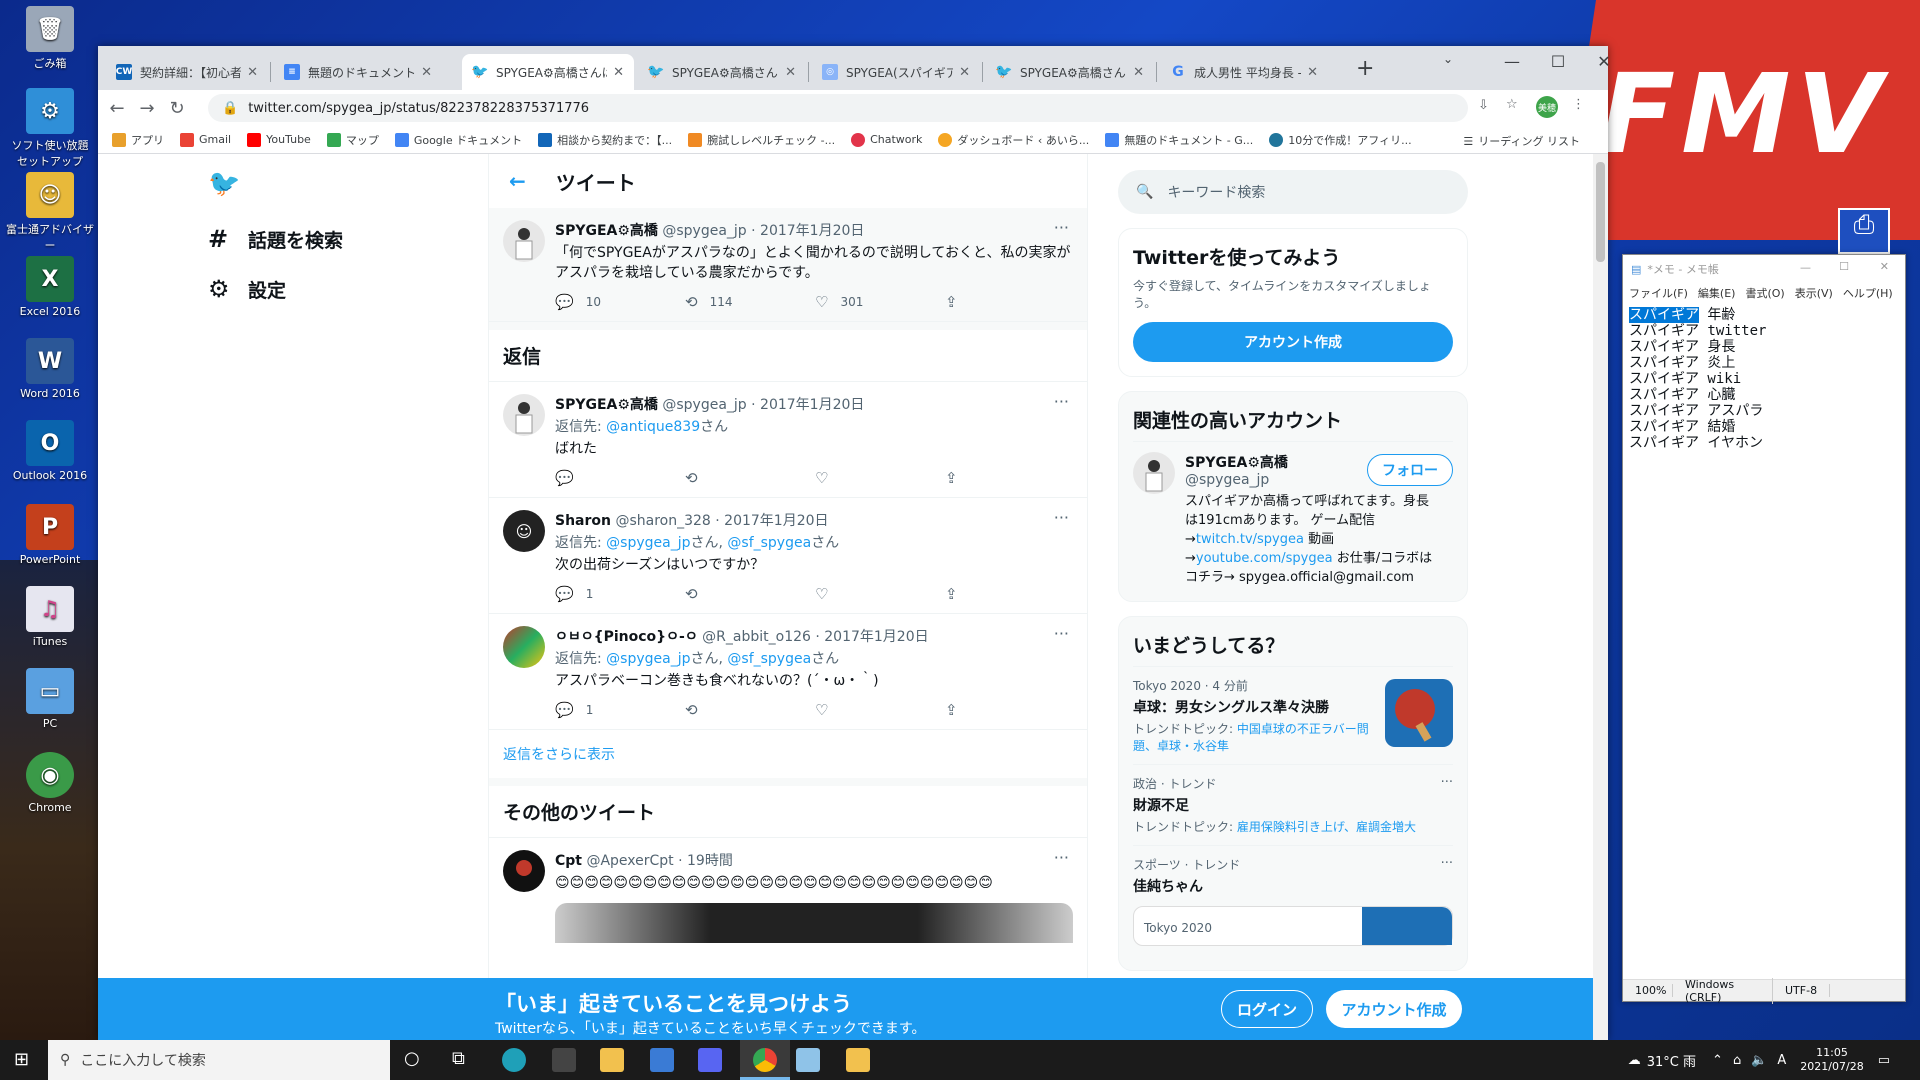 The width and height of the screenshot is (1920, 1080). Describe the element at coordinates (524, 531) in the screenshot. I see `avatar: ☺` at that location.